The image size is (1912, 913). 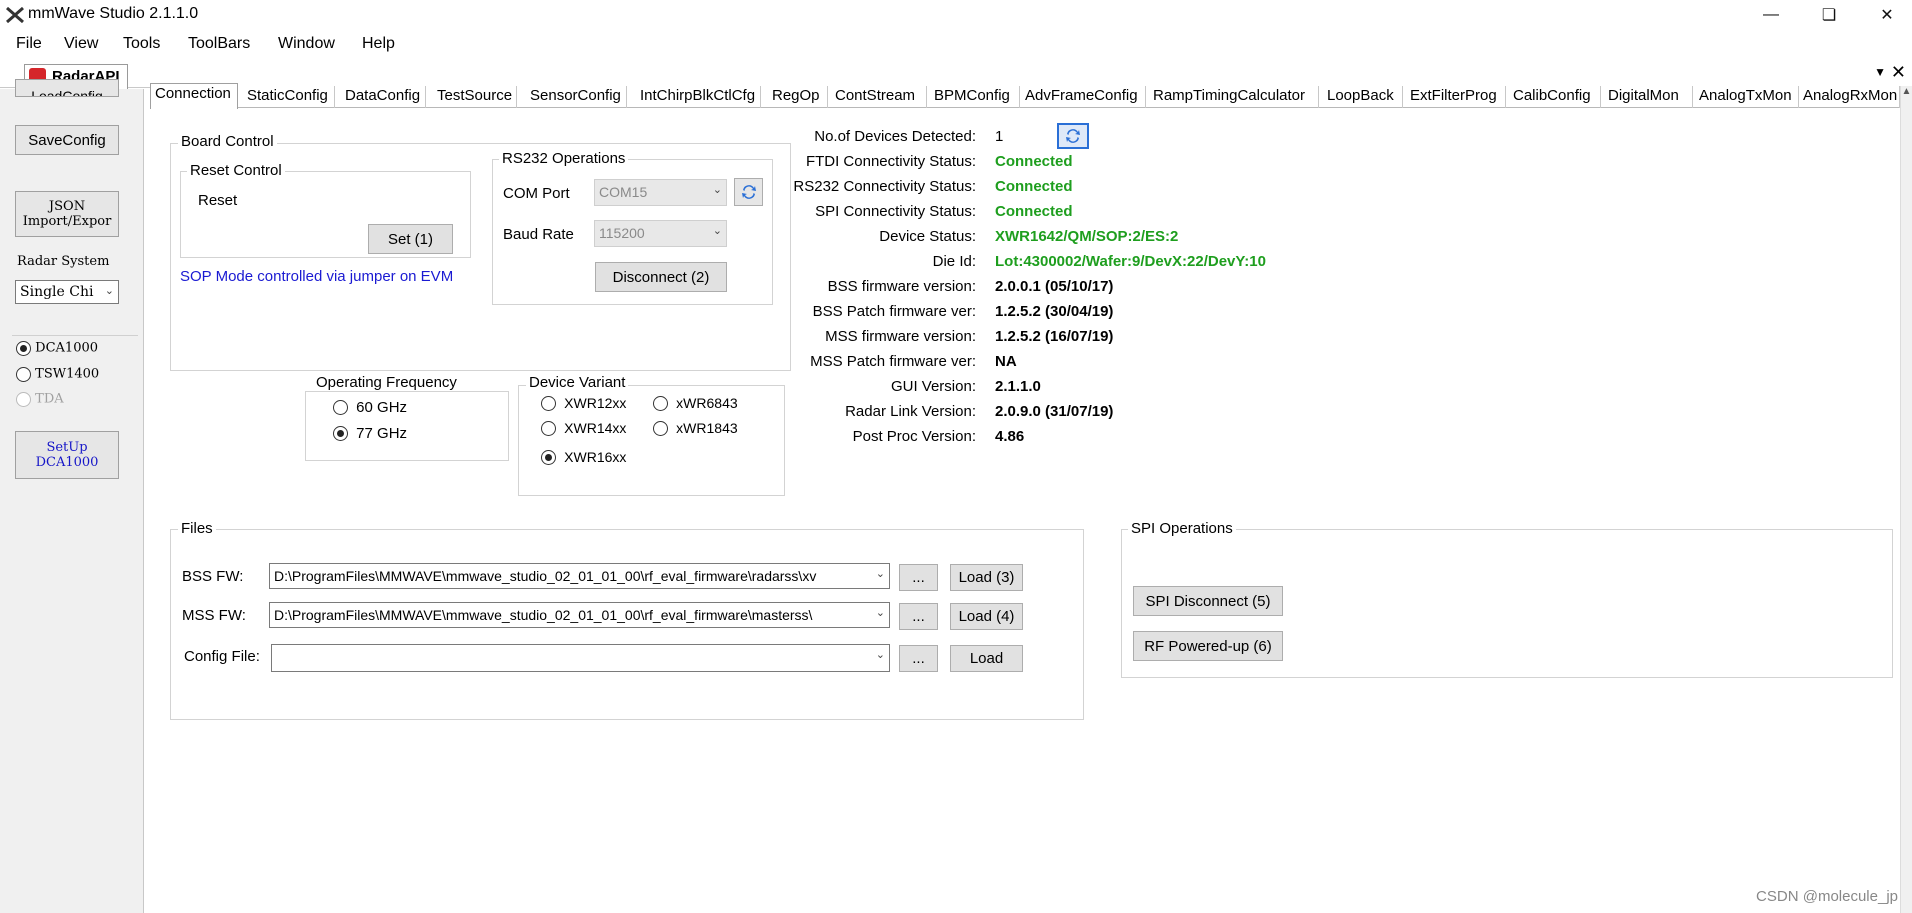 What do you see at coordinates (694, 97) in the screenshot?
I see `tab-intchirpblkctlcfg: IntChirpBlkCtlCfg` at bounding box center [694, 97].